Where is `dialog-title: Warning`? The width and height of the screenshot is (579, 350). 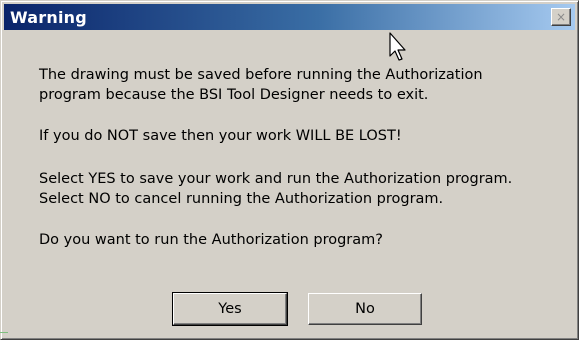 dialog-title: Warning is located at coordinates (48, 17).